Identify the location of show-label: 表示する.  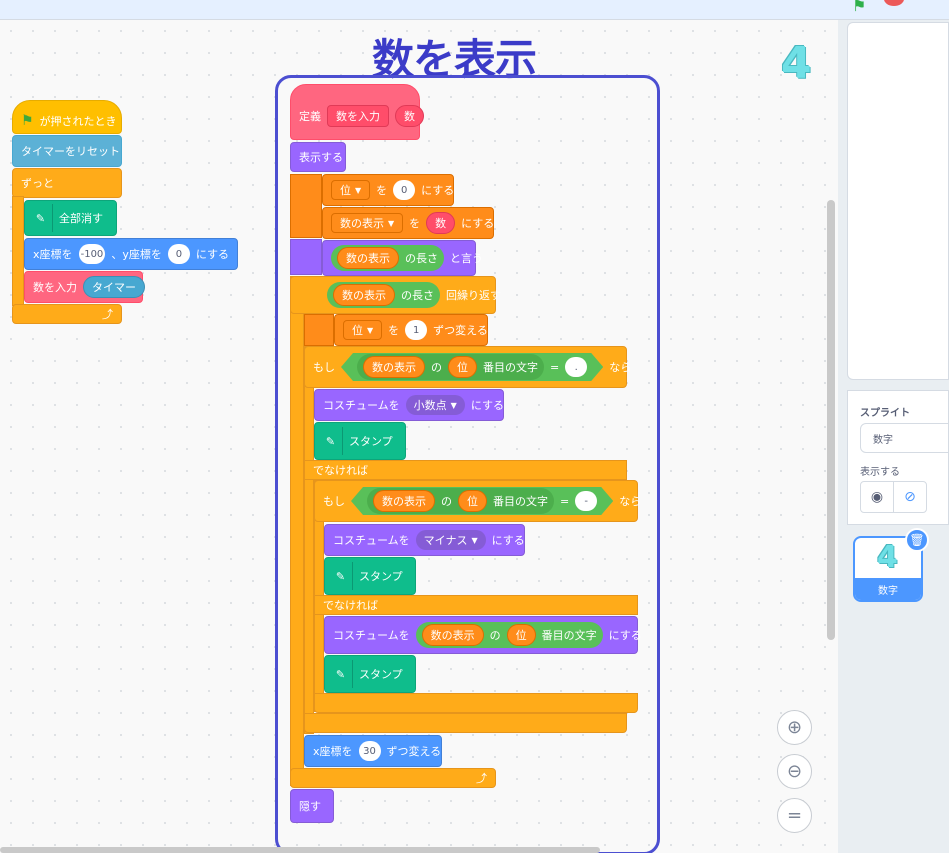
(880, 472).